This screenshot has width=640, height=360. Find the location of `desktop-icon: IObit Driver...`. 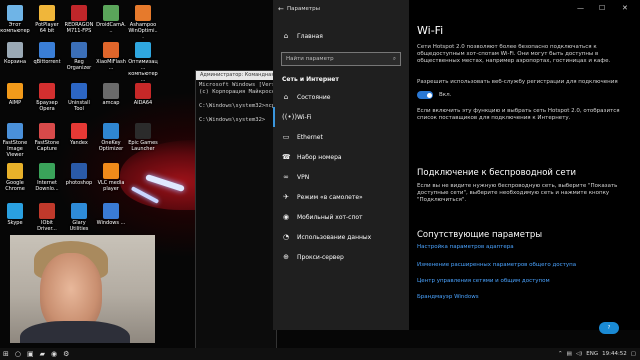

desktop-icon: IObit Driver... is located at coordinates (47, 217).